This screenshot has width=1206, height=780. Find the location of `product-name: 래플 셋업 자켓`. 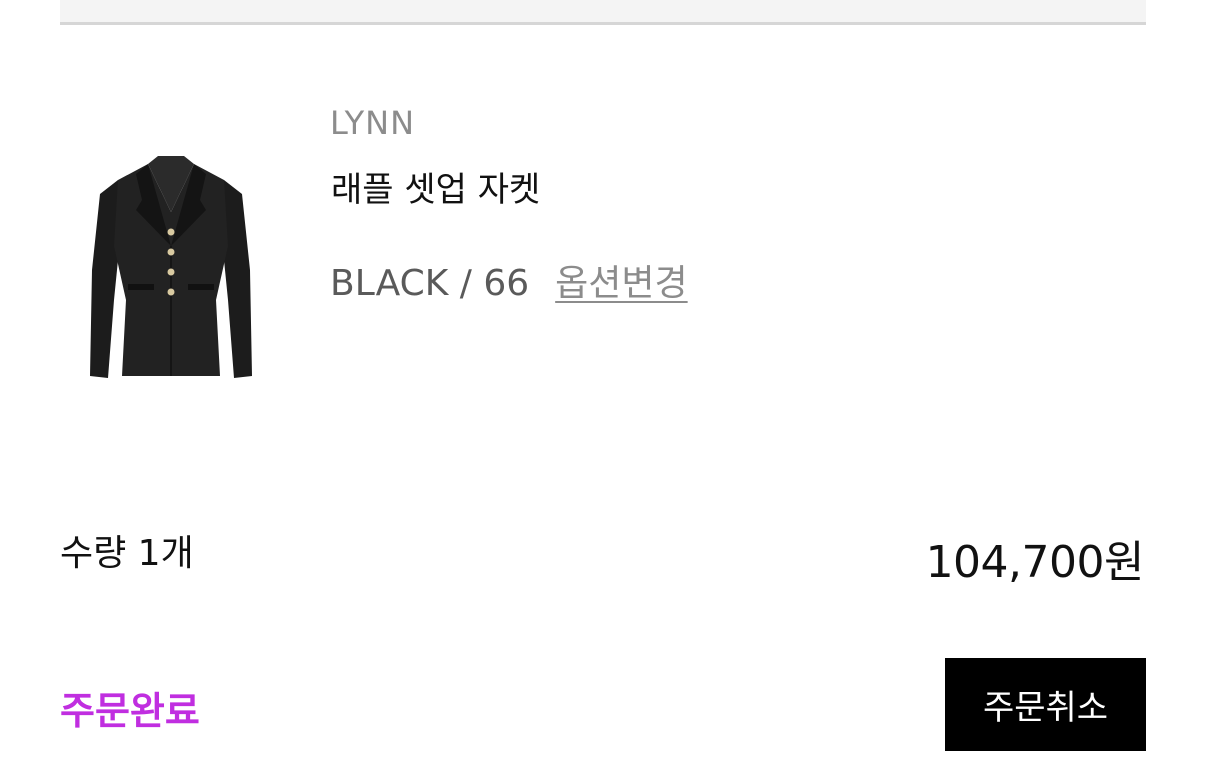

product-name: 래플 셋업 자켓 is located at coordinates (435, 186).